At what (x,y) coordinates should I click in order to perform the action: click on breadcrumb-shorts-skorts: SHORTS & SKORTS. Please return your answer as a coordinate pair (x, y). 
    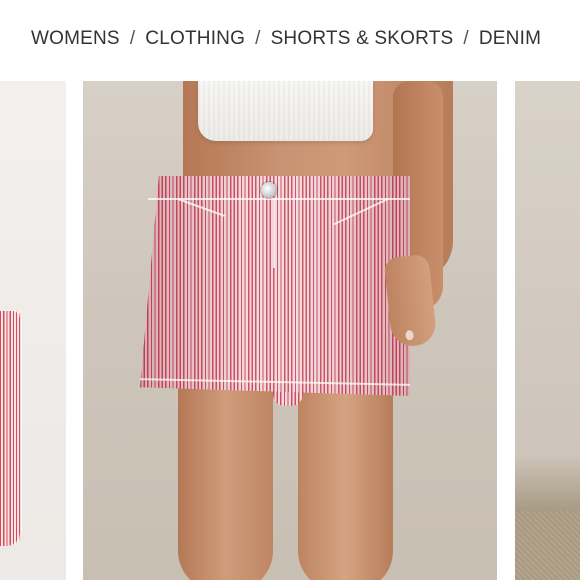
    Looking at the image, I should click on (362, 39).